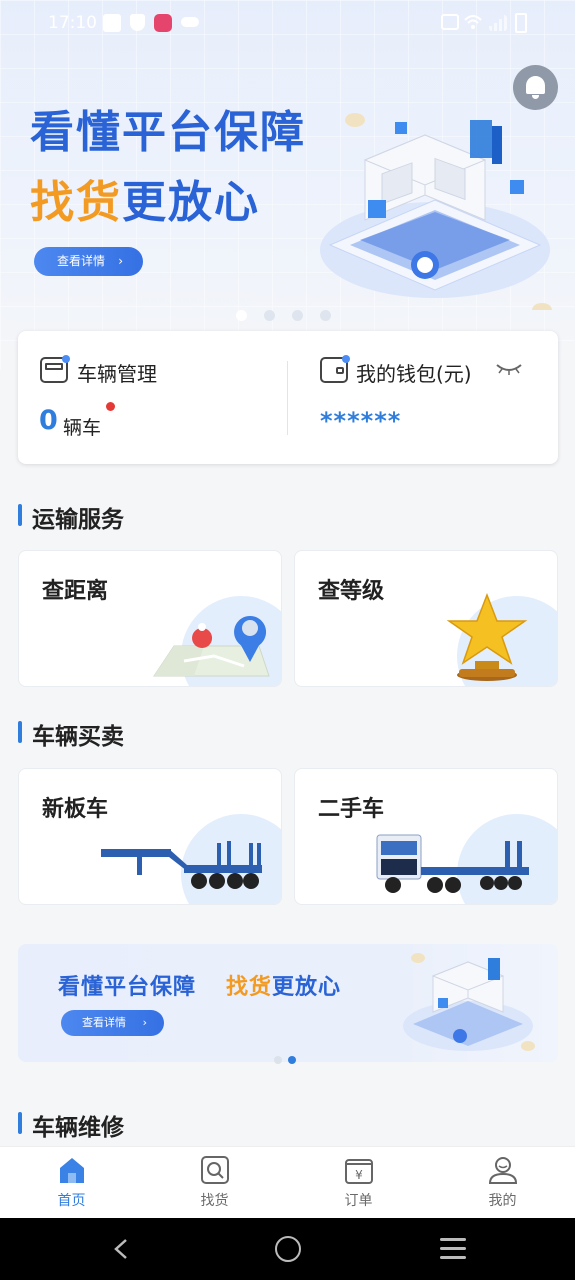 The width and height of the screenshot is (575, 1280). What do you see at coordinates (249, 987) in the screenshot?
I see `promo-highlight: 找货` at bounding box center [249, 987].